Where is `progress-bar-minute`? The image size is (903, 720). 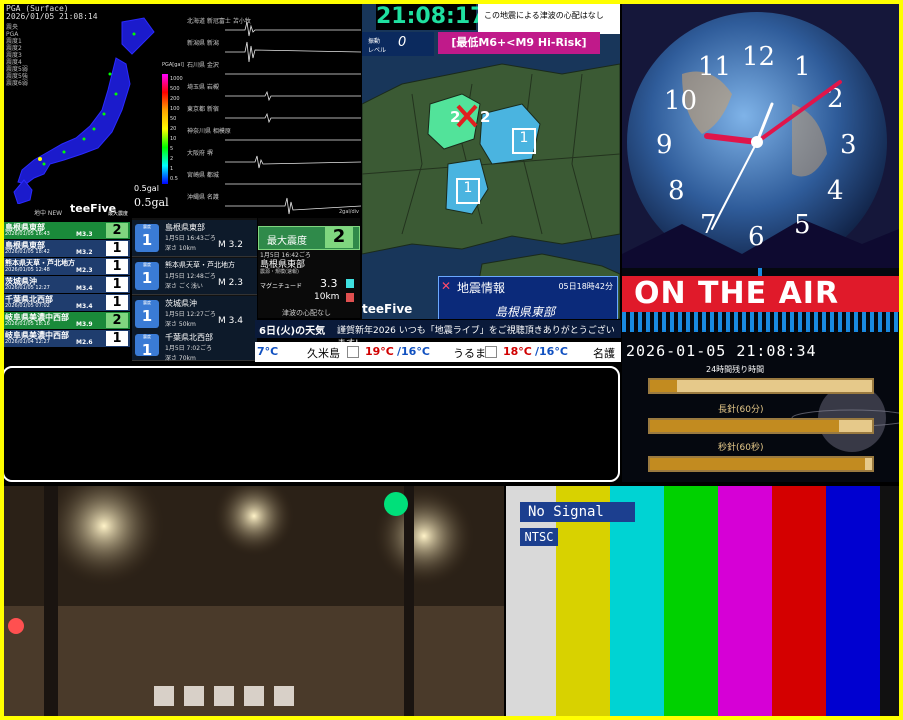
progress-bar-minute is located at coordinates (761, 426).